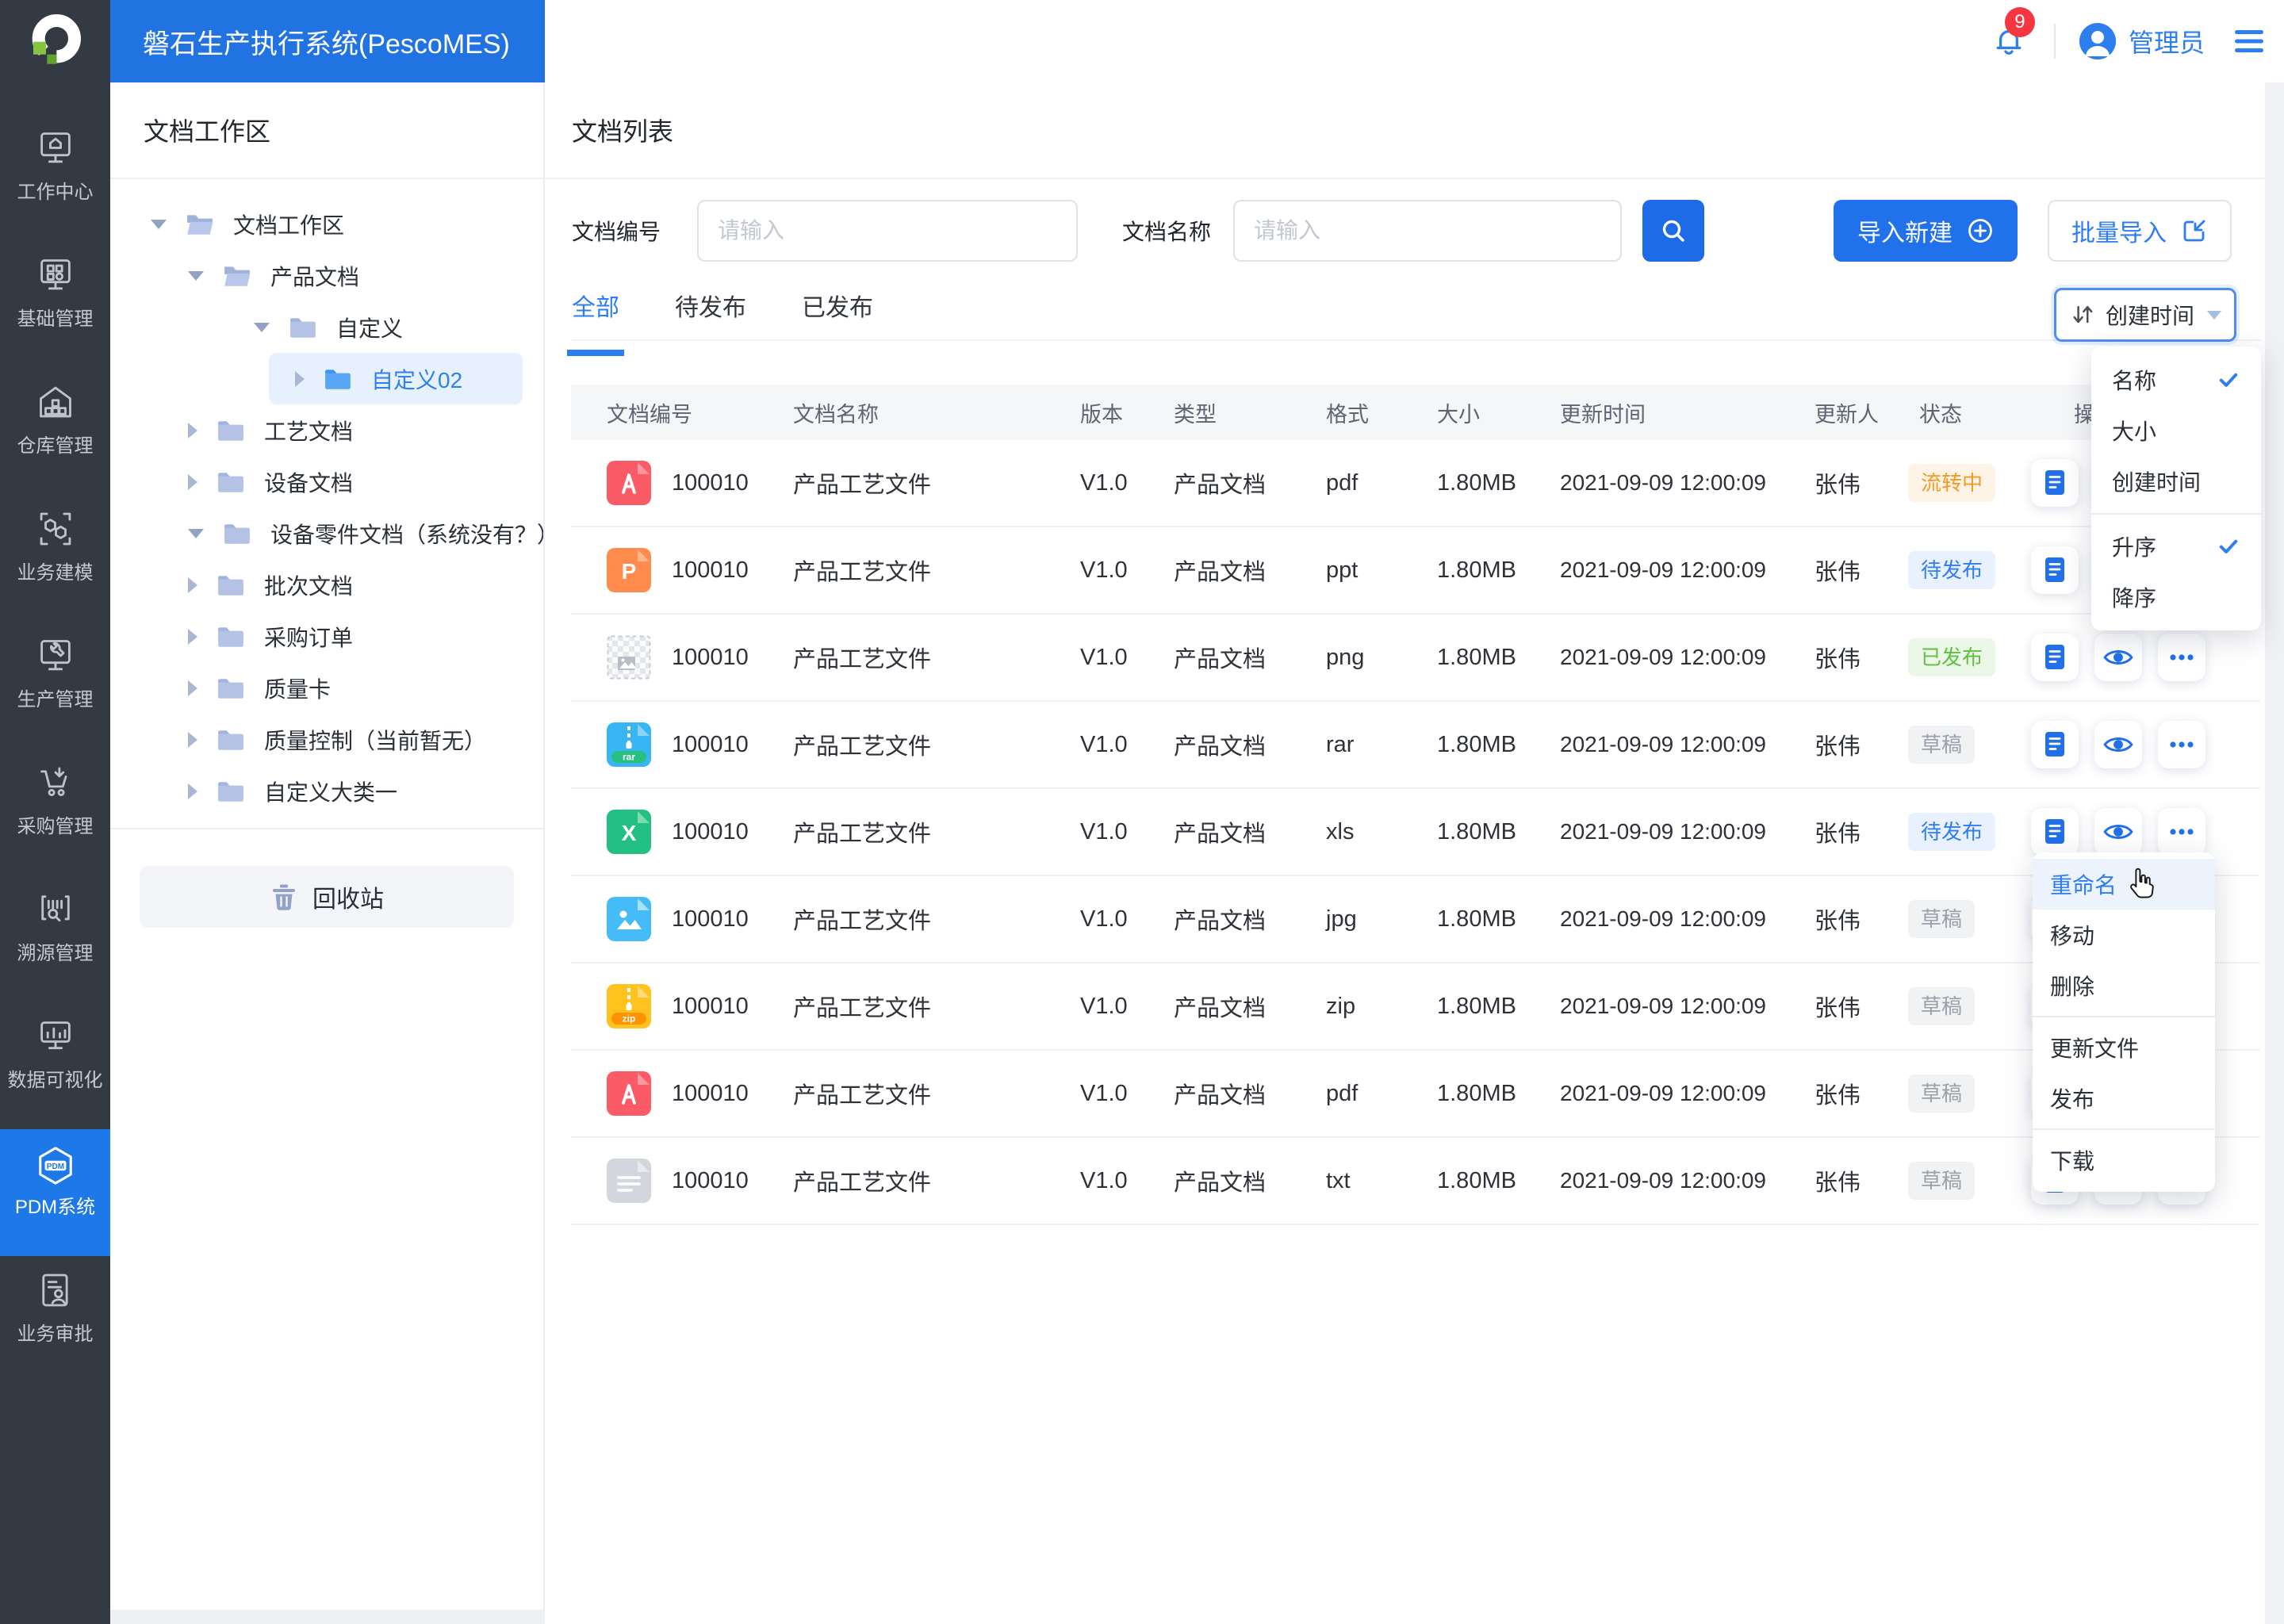 This screenshot has height=1624, width=2284. I want to click on context-menu-item: 发布, so click(2124, 1098).